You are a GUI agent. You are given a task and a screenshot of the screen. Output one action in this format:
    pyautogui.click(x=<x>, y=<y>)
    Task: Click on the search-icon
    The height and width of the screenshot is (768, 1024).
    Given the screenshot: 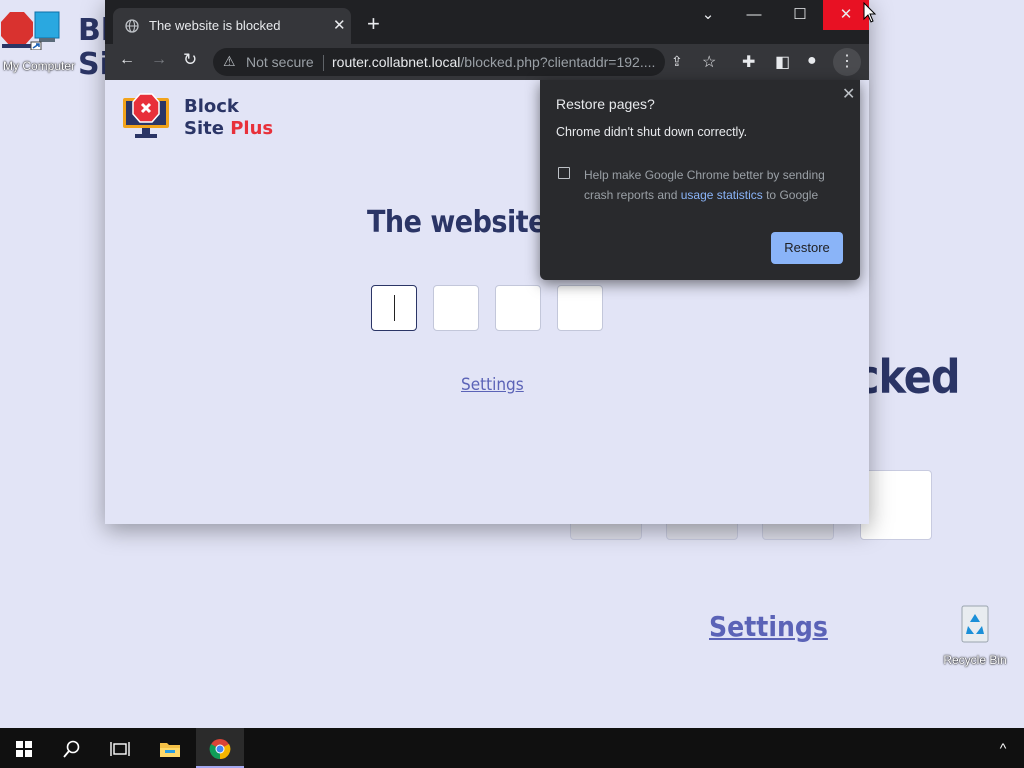 What is the action you would take?
    pyautogui.click(x=71, y=749)
    